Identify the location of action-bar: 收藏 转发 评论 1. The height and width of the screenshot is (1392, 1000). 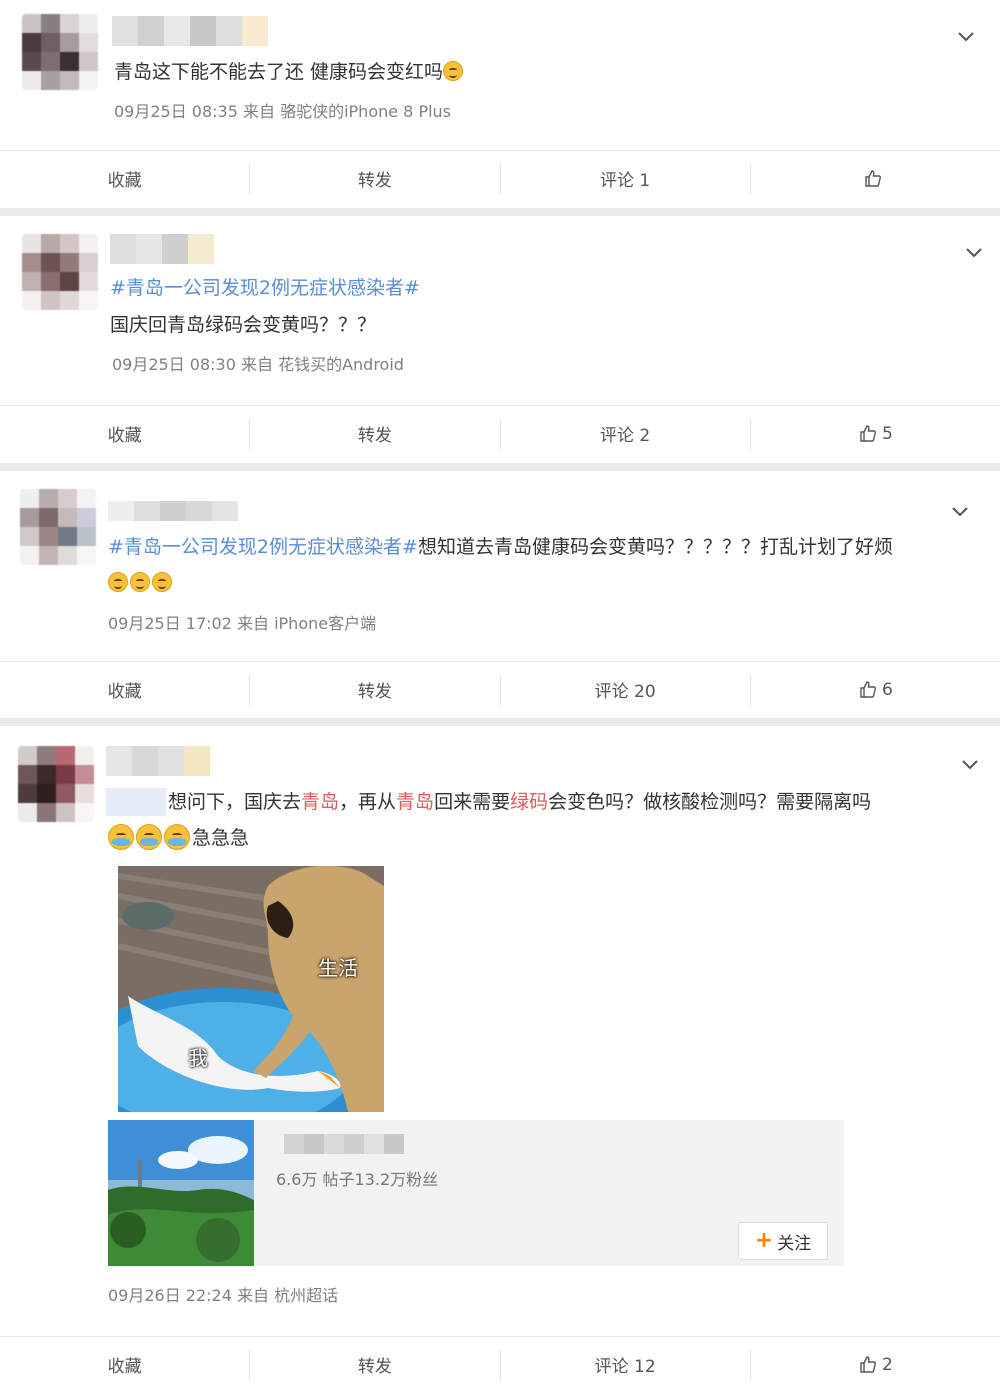
(500, 178).